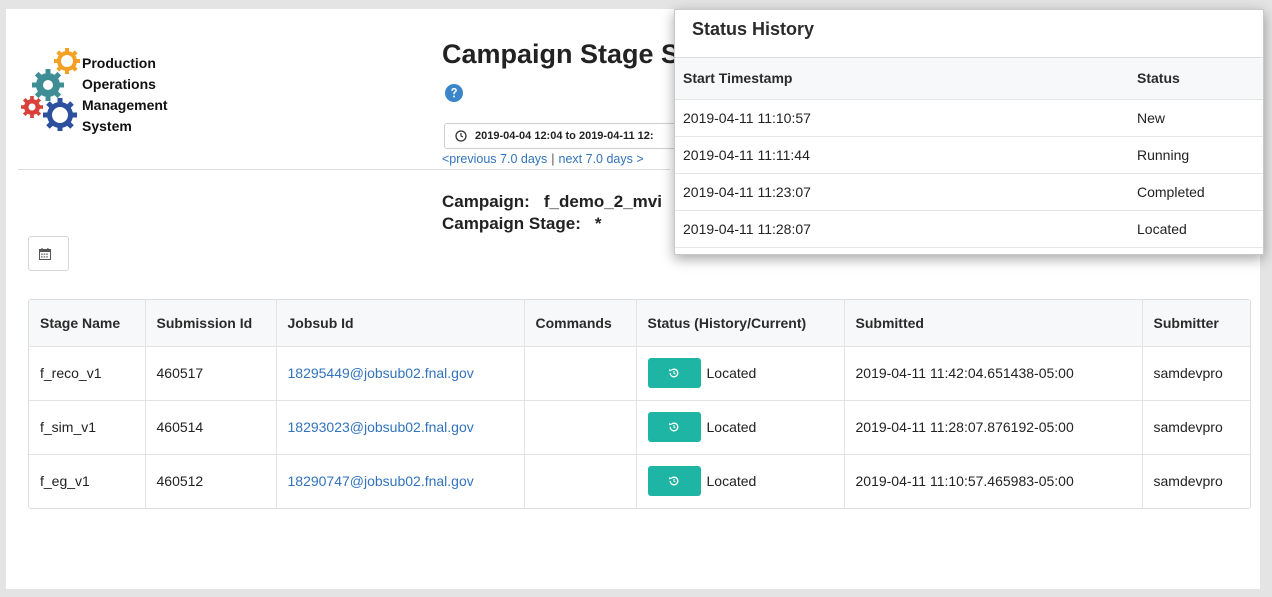  What do you see at coordinates (601, 159) in the screenshot?
I see `next-days-link: next 7.0 days >` at bounding box center [601, 159].